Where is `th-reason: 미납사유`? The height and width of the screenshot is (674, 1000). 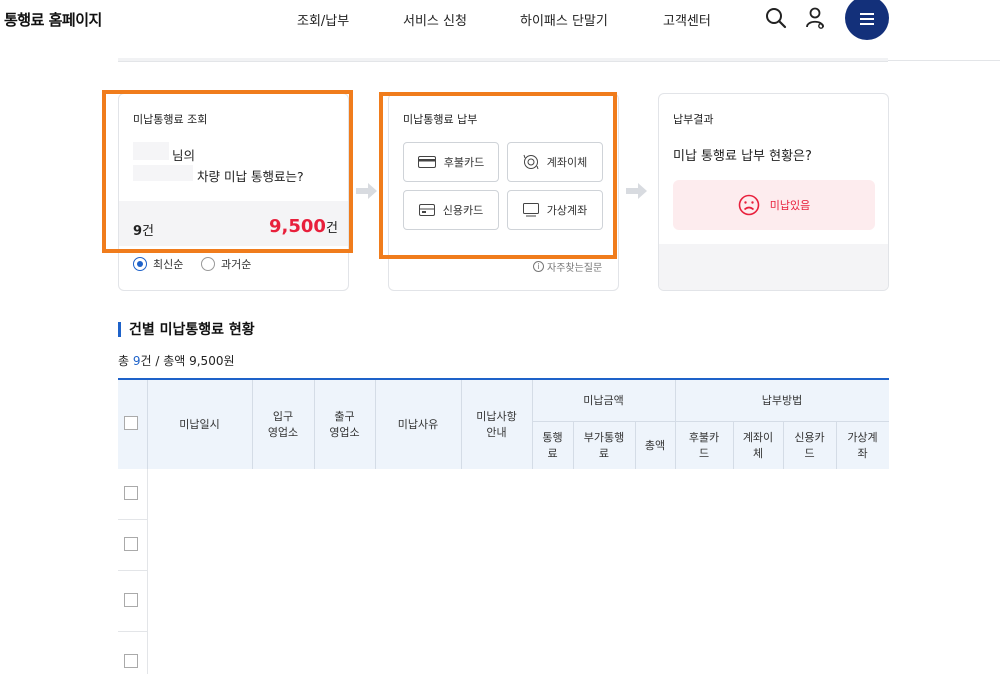 th-reason: 미납사유 is located at coordinates (418, 424).